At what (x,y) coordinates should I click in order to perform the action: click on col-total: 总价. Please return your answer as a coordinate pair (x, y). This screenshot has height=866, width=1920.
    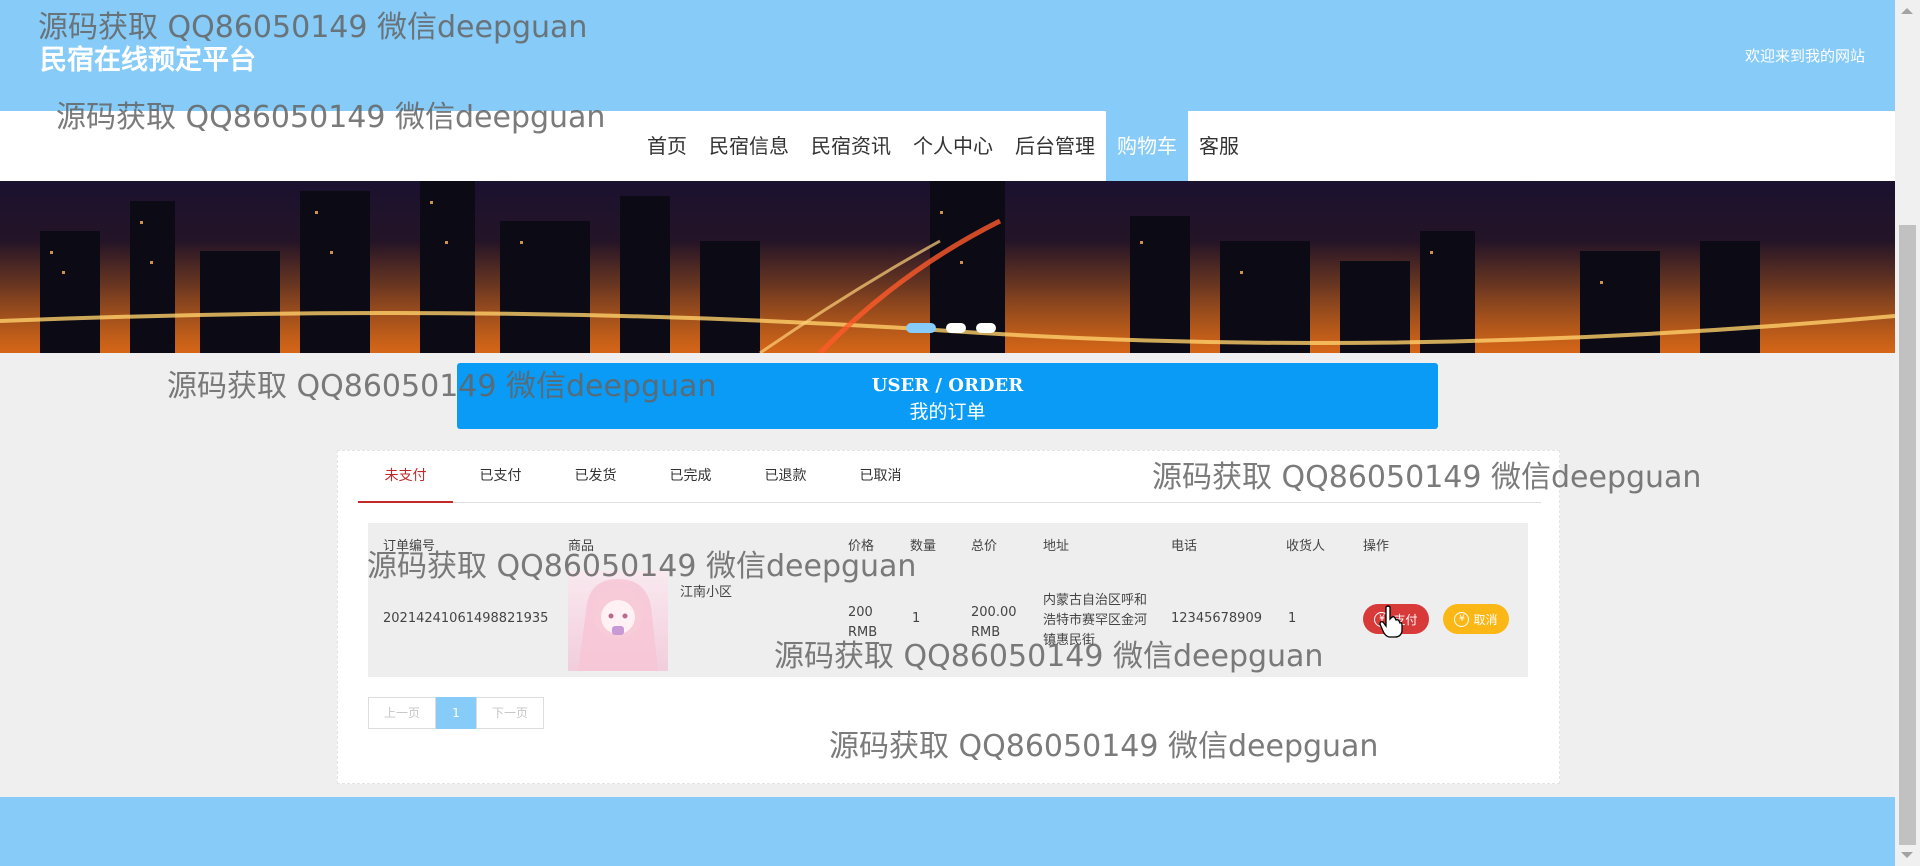
    Looking at the image, I should click on (984, 546).